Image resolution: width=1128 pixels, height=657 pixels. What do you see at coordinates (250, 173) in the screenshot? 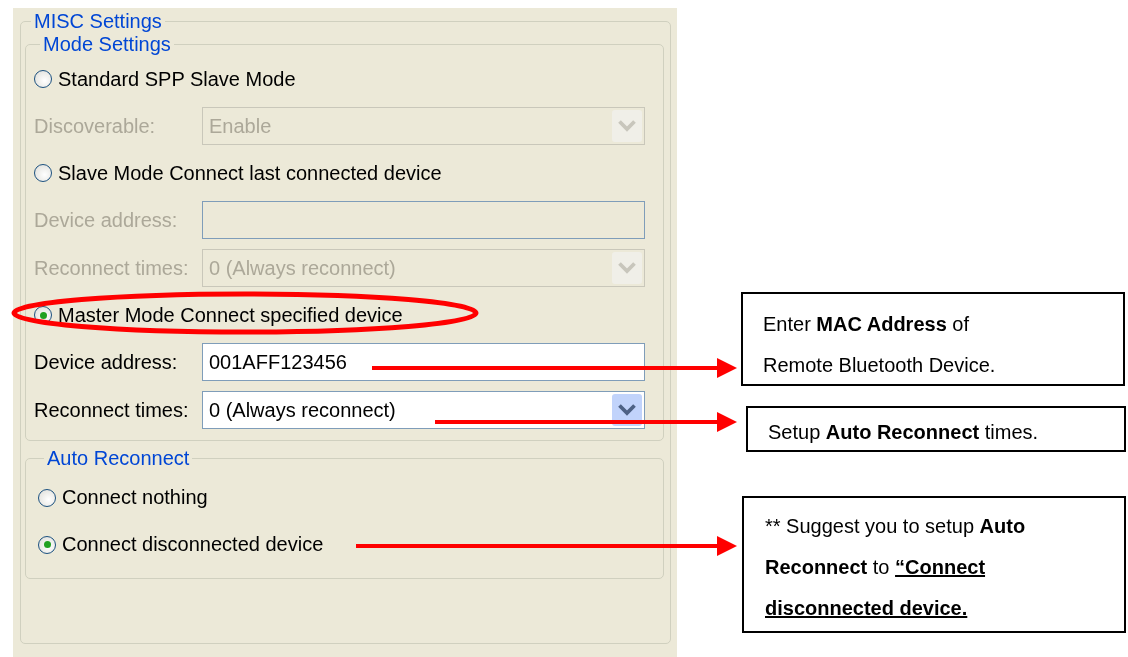
I see `radio-label: Slave Mode Connect last connected device` at bounding box center [250, 173].